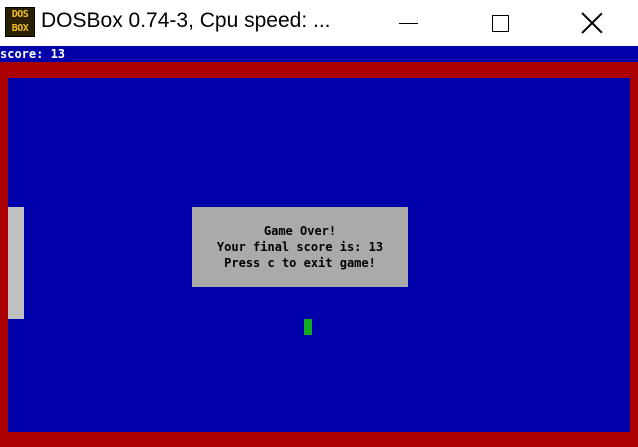 Image resolution: width=638 pixels, height=447 pixels. I want to click on maximize-button, so click(500, 23).